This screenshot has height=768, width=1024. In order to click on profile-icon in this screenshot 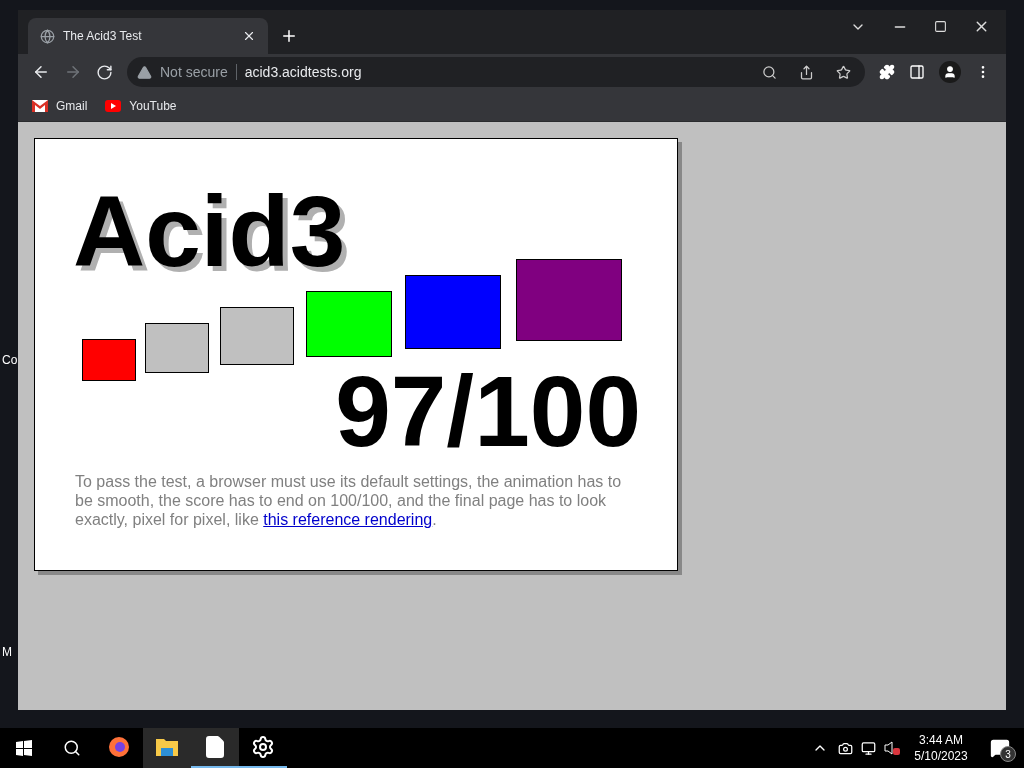, I will do `click(950, 72)`.